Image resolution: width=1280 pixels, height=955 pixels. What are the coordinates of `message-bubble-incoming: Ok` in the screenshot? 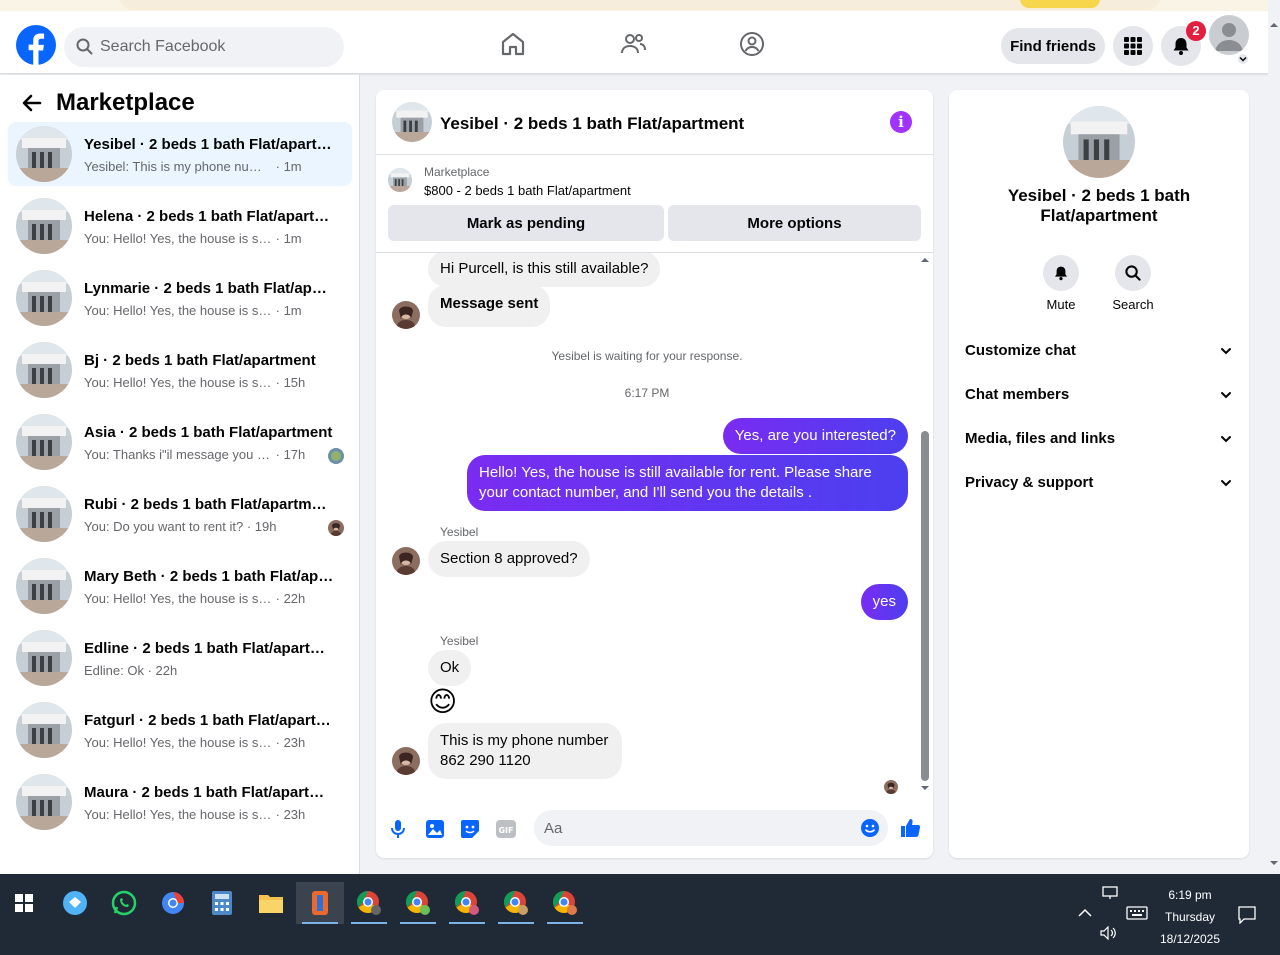 It's located at (450, 668).